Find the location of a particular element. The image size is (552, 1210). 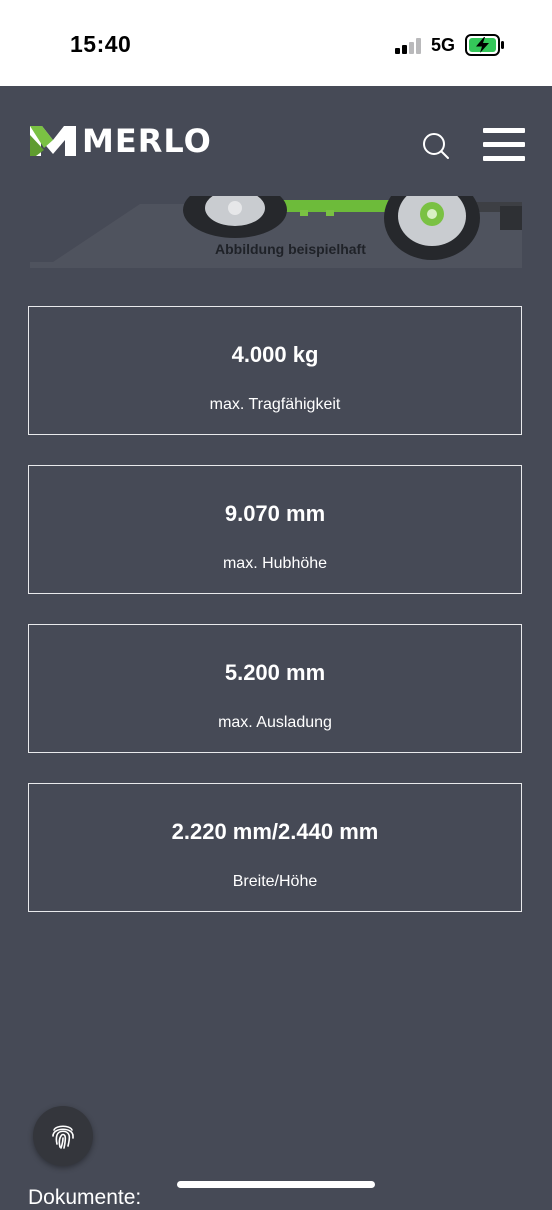

home-indicator is located at coordinates (276, 1184).